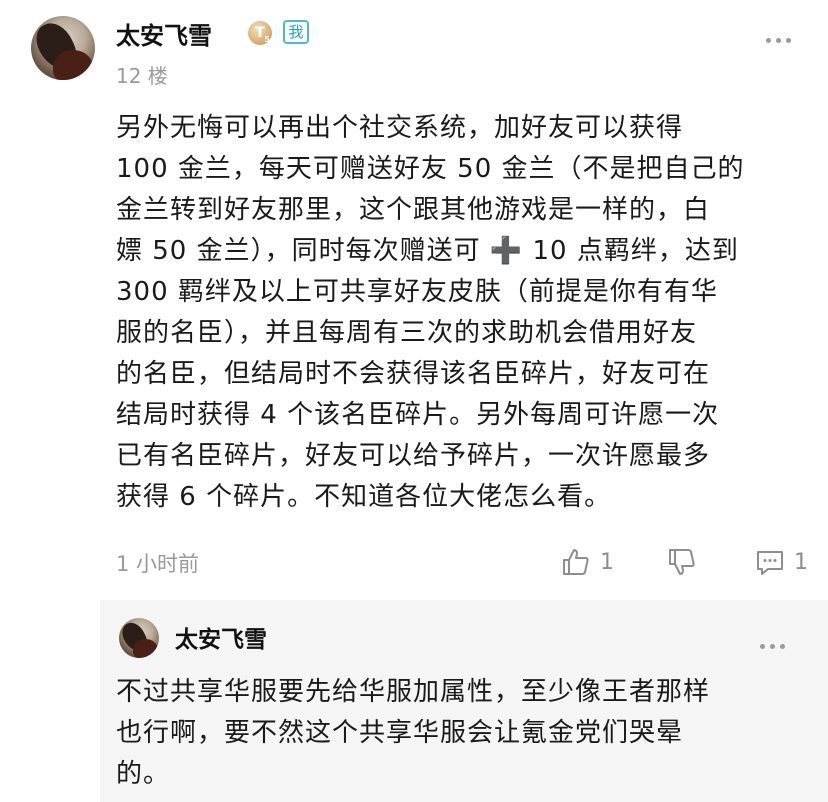 The width and height of the screenshot is (828, 802). What do you see at coordinates (413, 210) in the screenshot?
I see `content-line: 金兰转到好友那里，这个跟其他游戏是一样的，白` at bounding box center [413, 210].